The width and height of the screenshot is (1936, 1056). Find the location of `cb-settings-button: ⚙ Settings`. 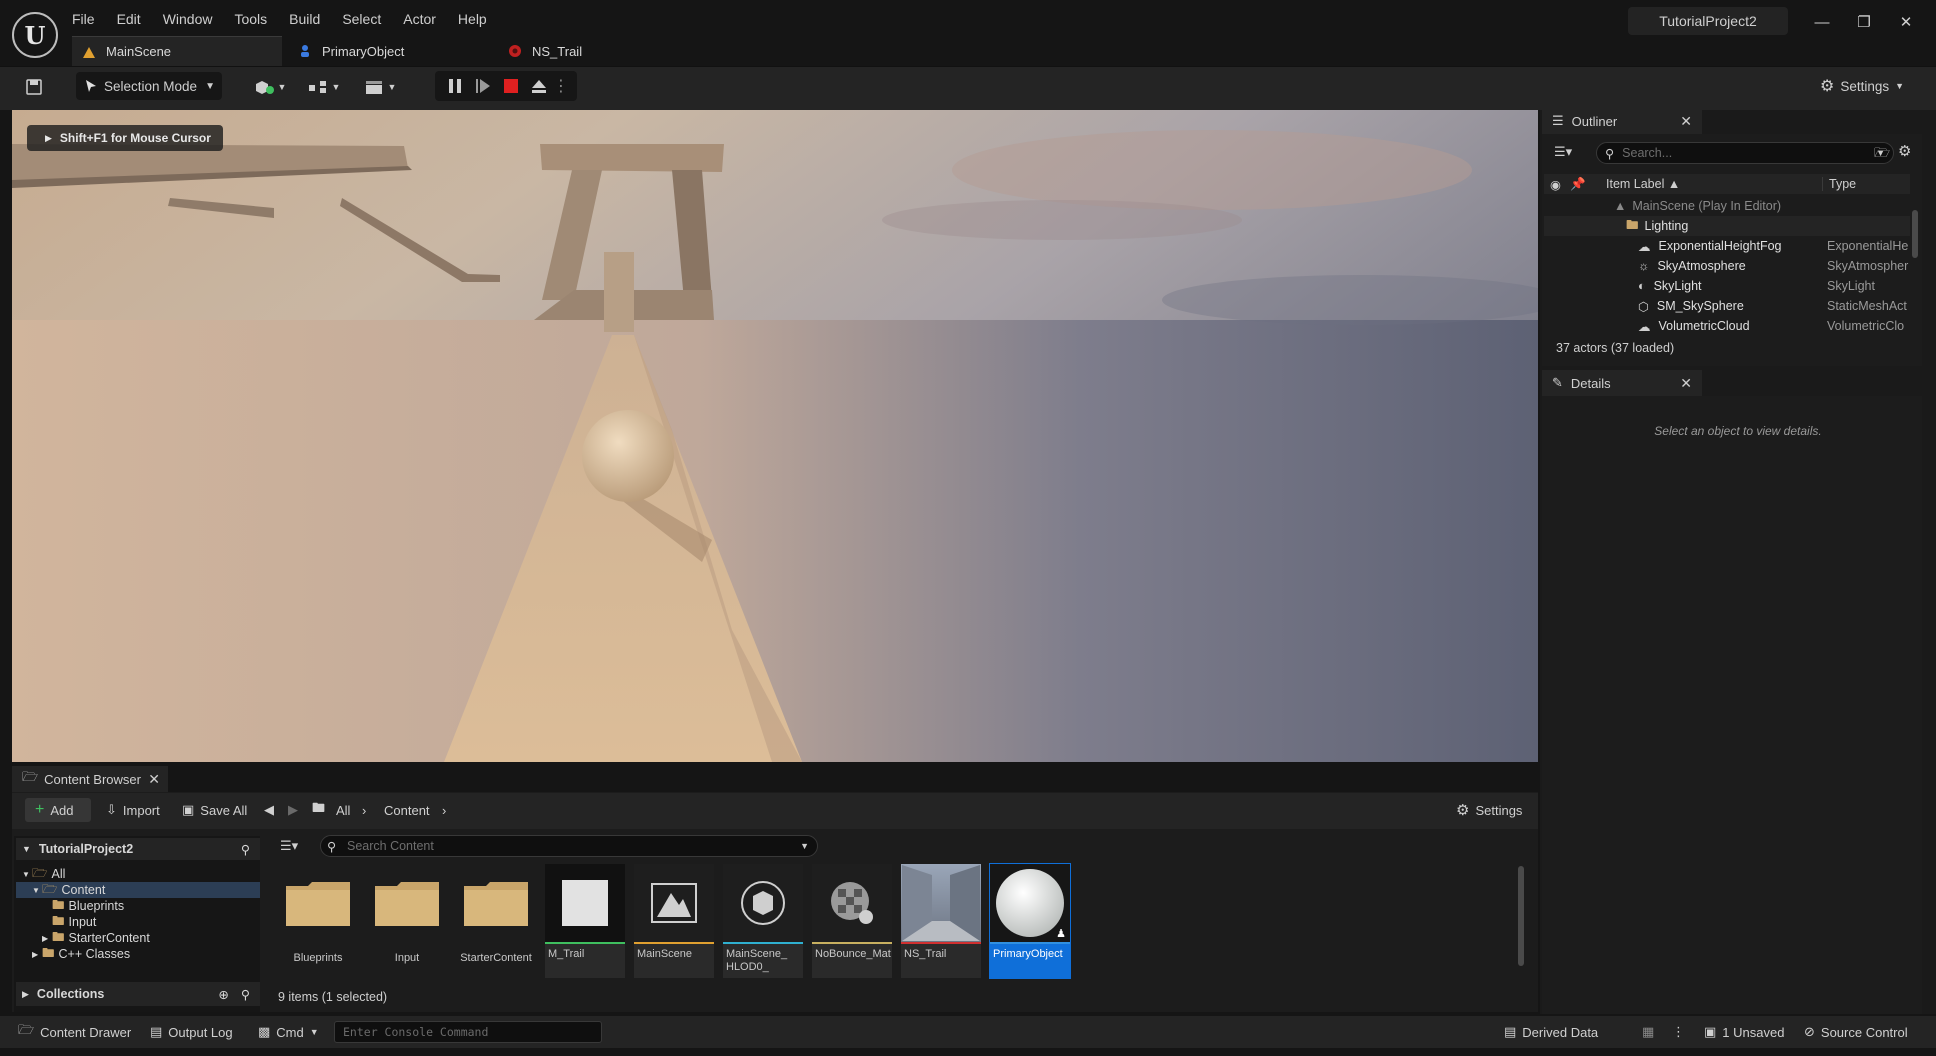

cb-settings-button: ⚙ Settings is located at coordinates (1489, 810).